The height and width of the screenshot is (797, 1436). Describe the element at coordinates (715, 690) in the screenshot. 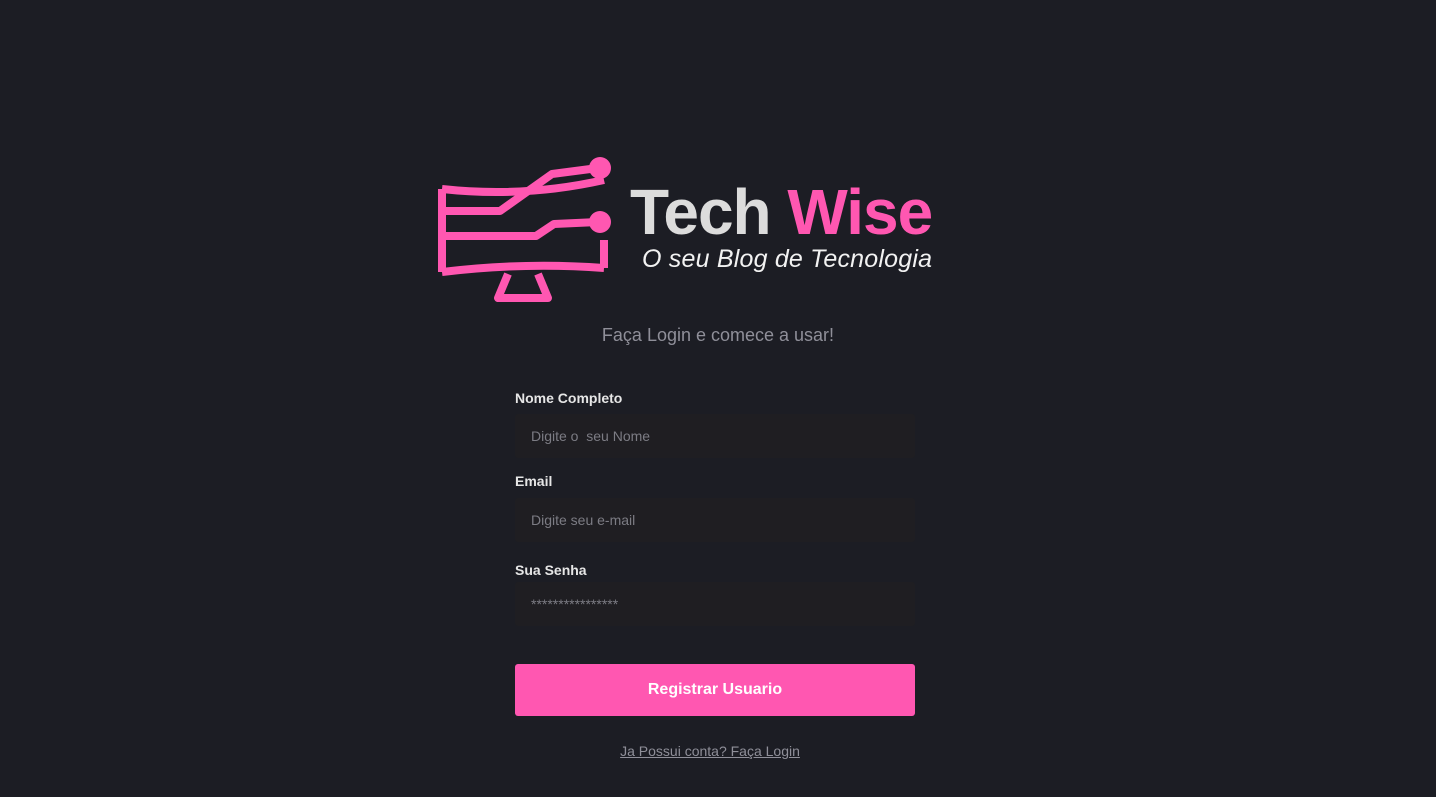

I see `register-button: Registrar Usuario` at that location.